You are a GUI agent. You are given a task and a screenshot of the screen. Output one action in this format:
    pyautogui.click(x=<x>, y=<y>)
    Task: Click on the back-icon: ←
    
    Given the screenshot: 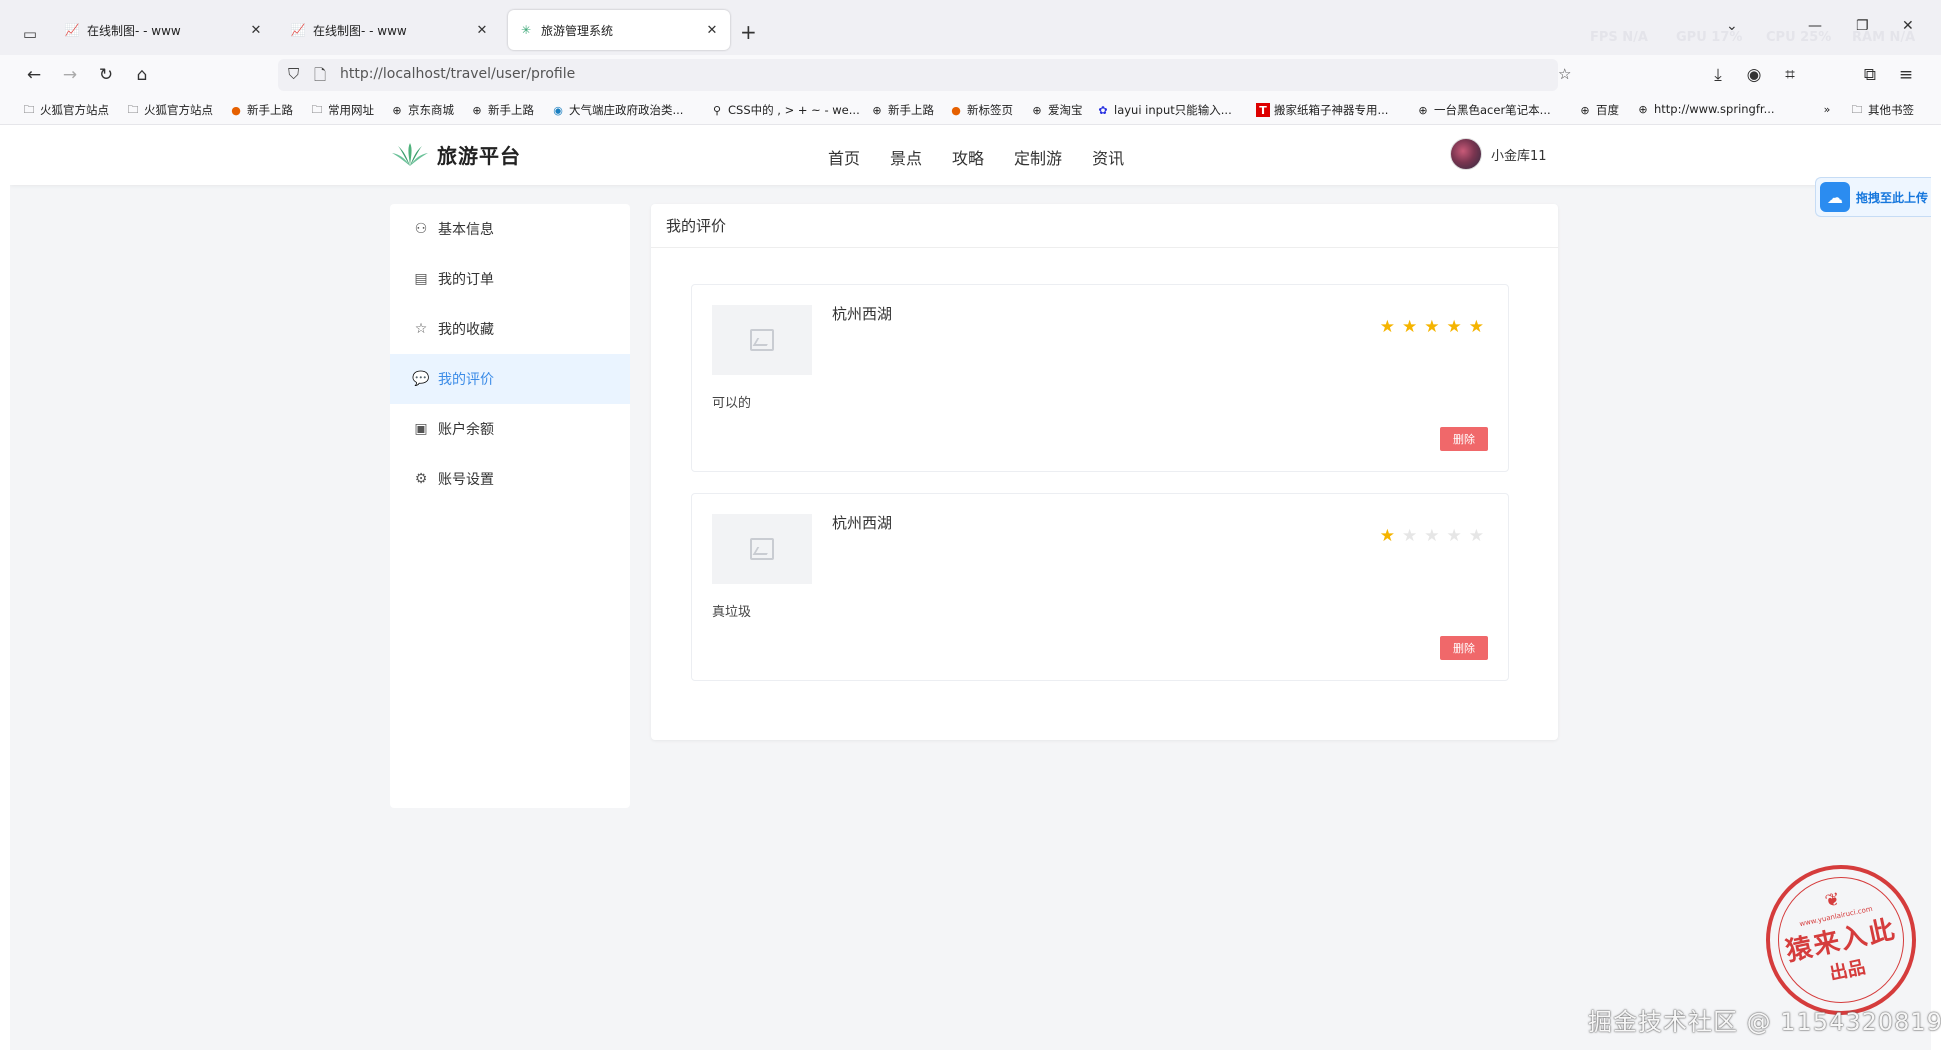 What is the action you would take?
    pyautogui.click(x=34, y=75)
    